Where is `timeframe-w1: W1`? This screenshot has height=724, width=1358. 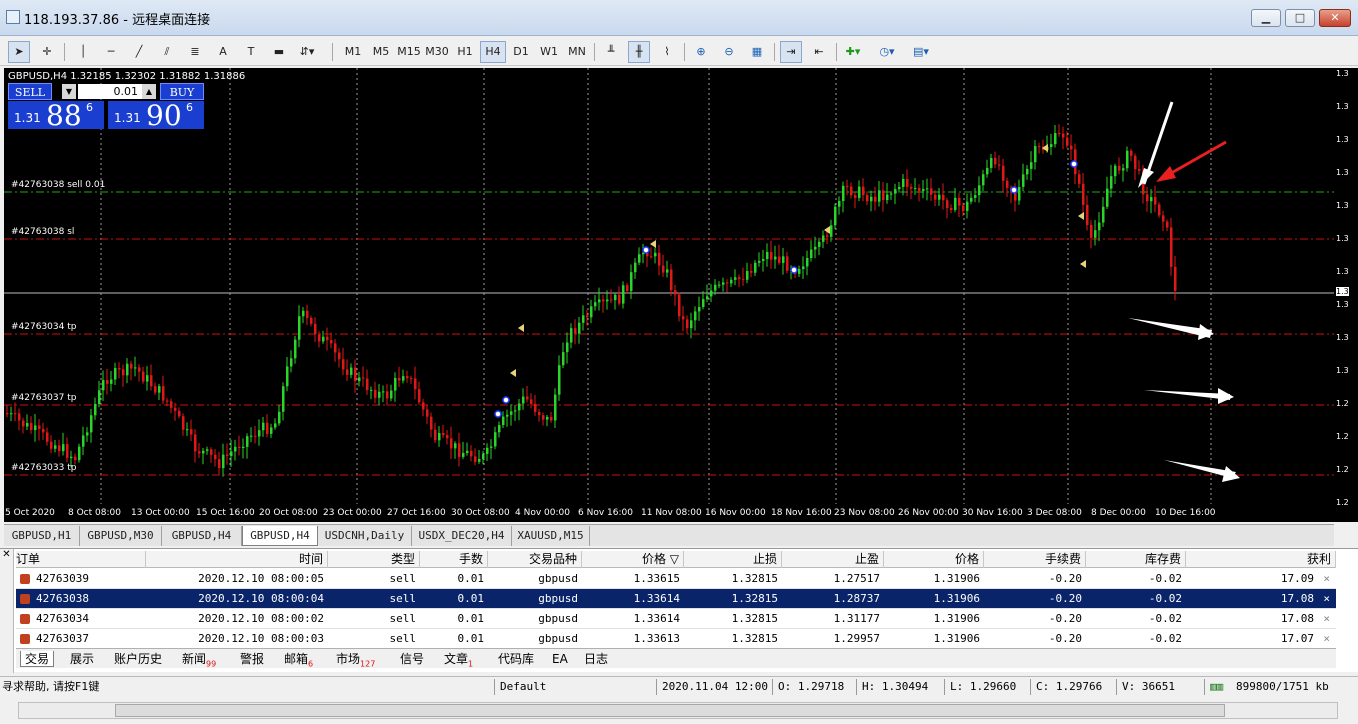
timeframe-w1: W1 is located at coordinates (549, 52).